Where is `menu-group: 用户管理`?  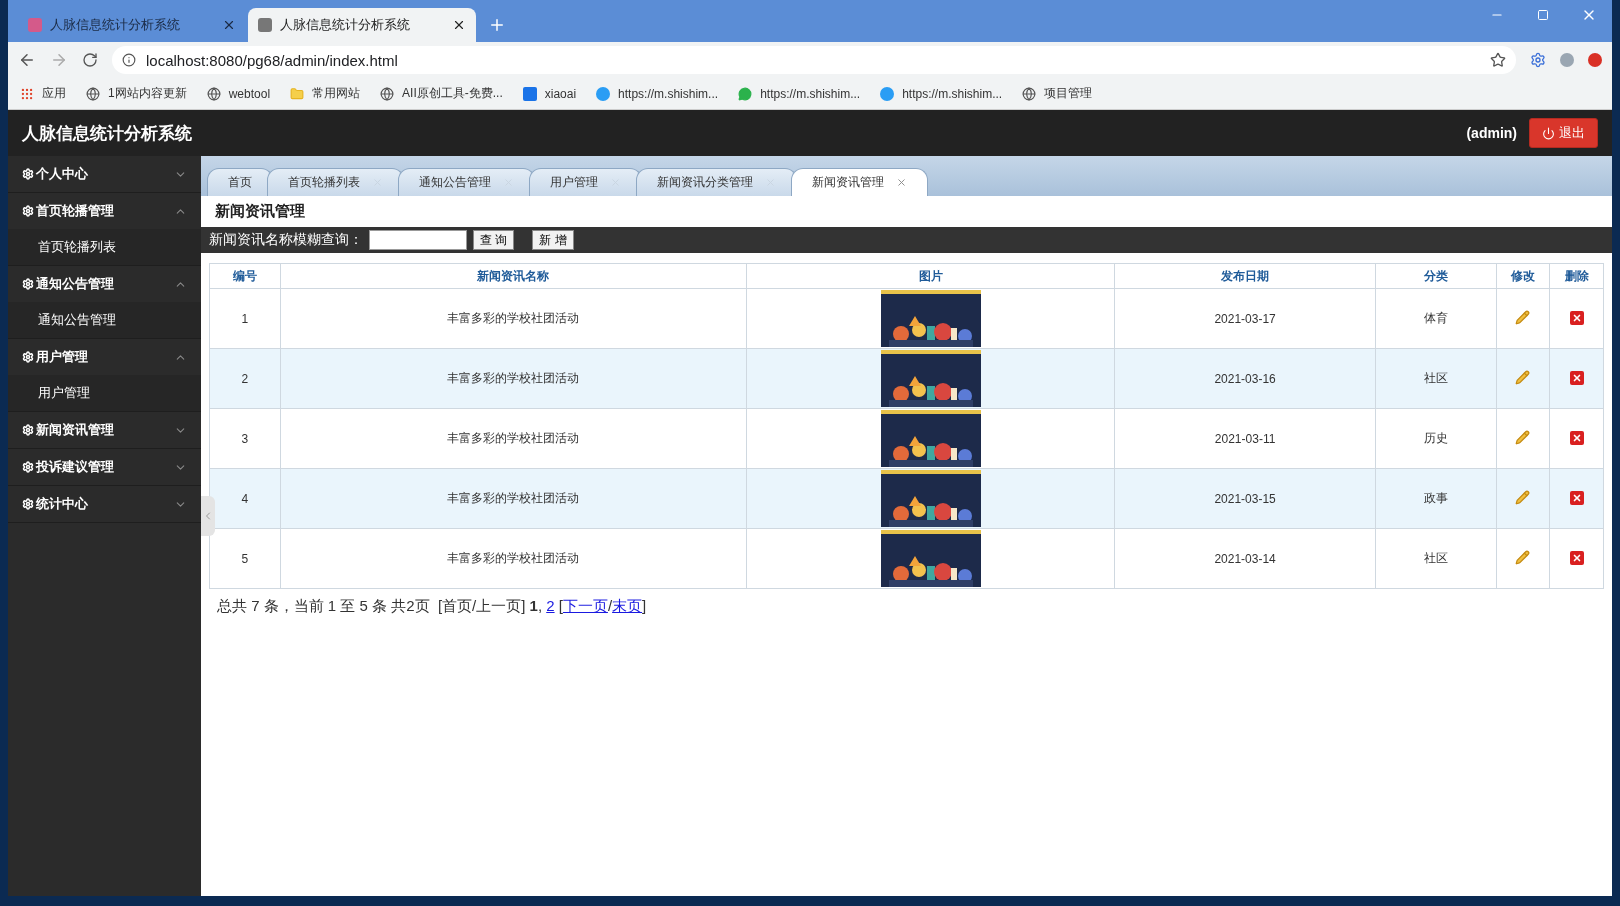 menu-group: 用户管理 is located at coordinates (104, 357).